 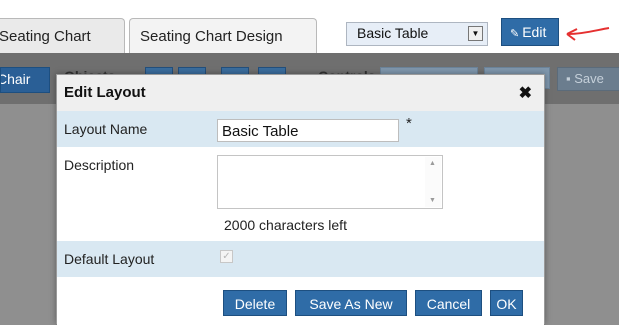 I want to click on pencil-icon: ✎, so click(x=515, y=34).